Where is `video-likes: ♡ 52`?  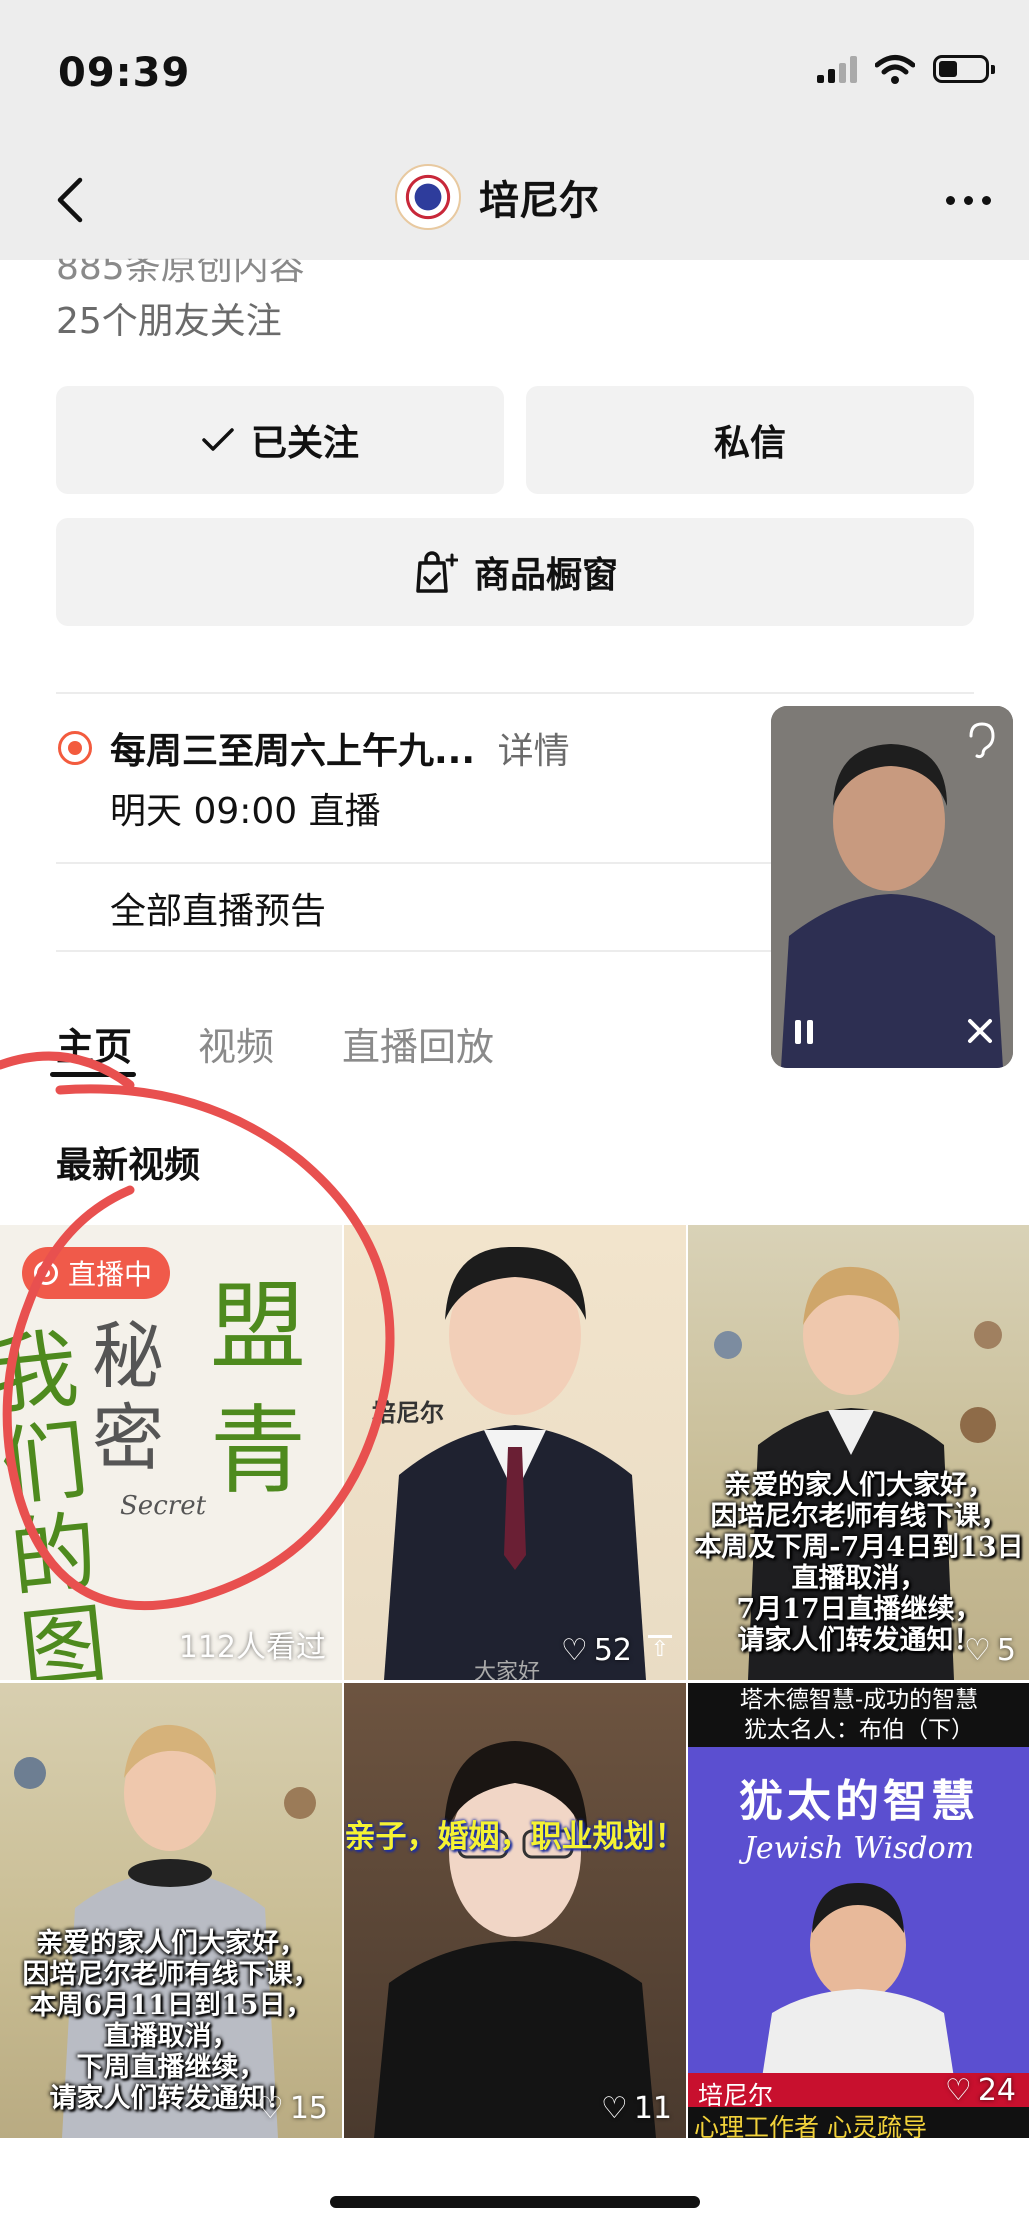
video-likes: ♡ 52 is located at coordinates (596, 1650).